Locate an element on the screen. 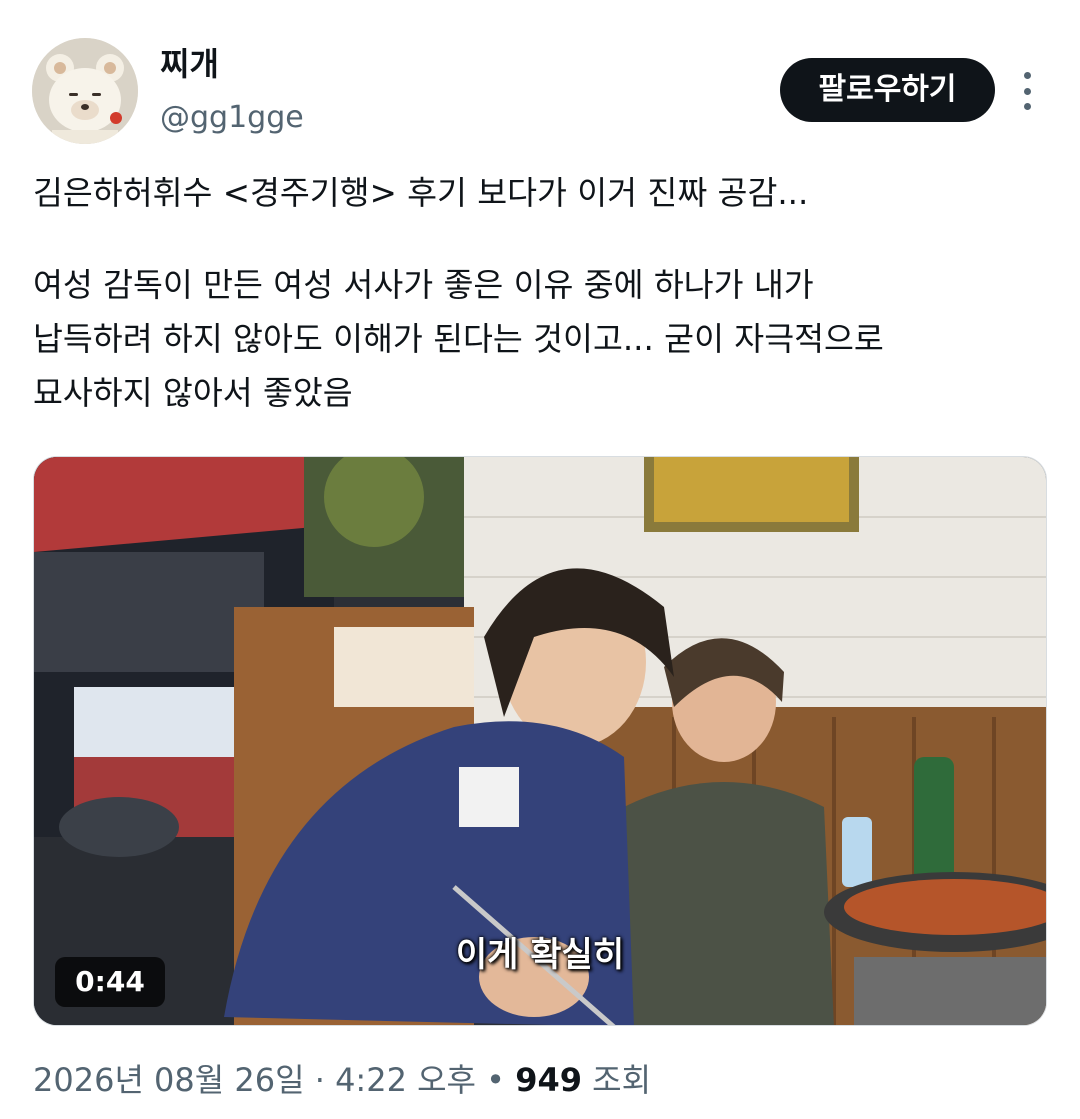 The height and width of the screenshot is (1119, 1080). author-display-name: 찌개 is located at coordinates (189, 64).